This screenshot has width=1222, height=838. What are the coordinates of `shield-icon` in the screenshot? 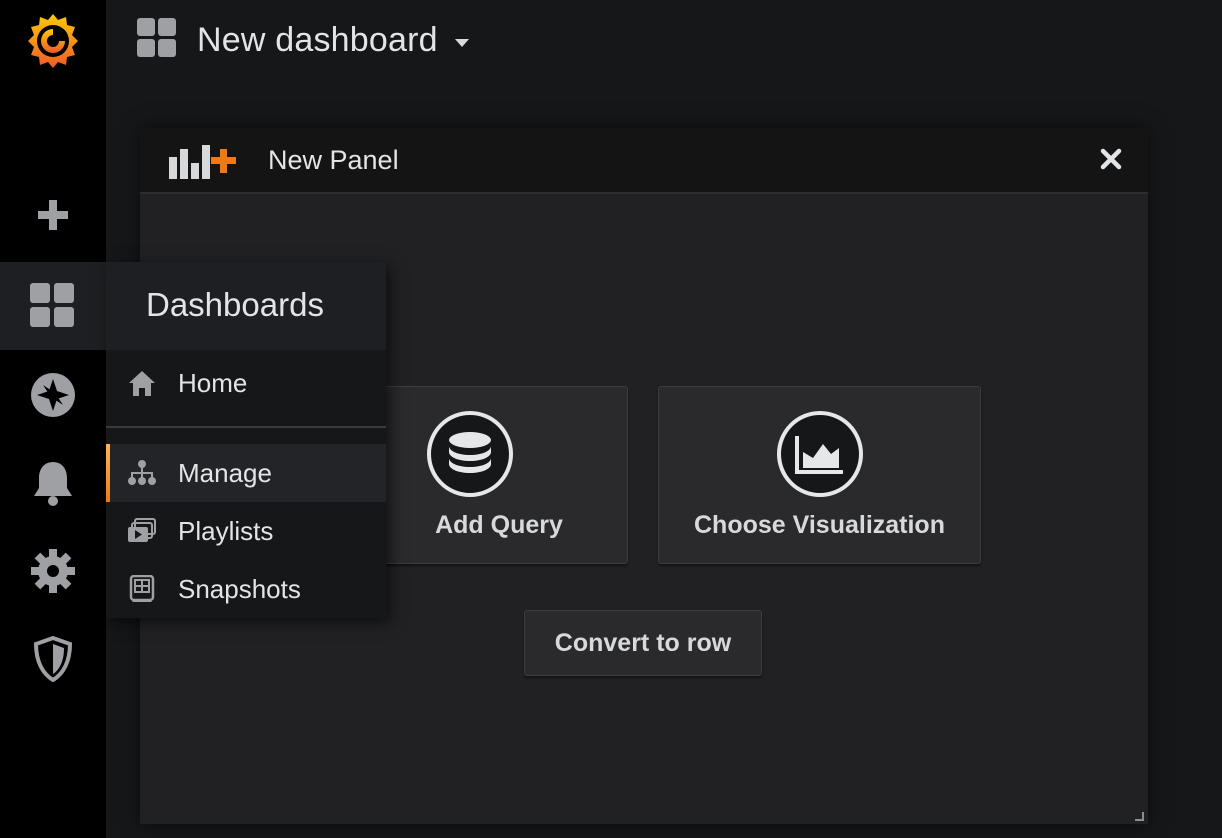 It's located at (53, 659).